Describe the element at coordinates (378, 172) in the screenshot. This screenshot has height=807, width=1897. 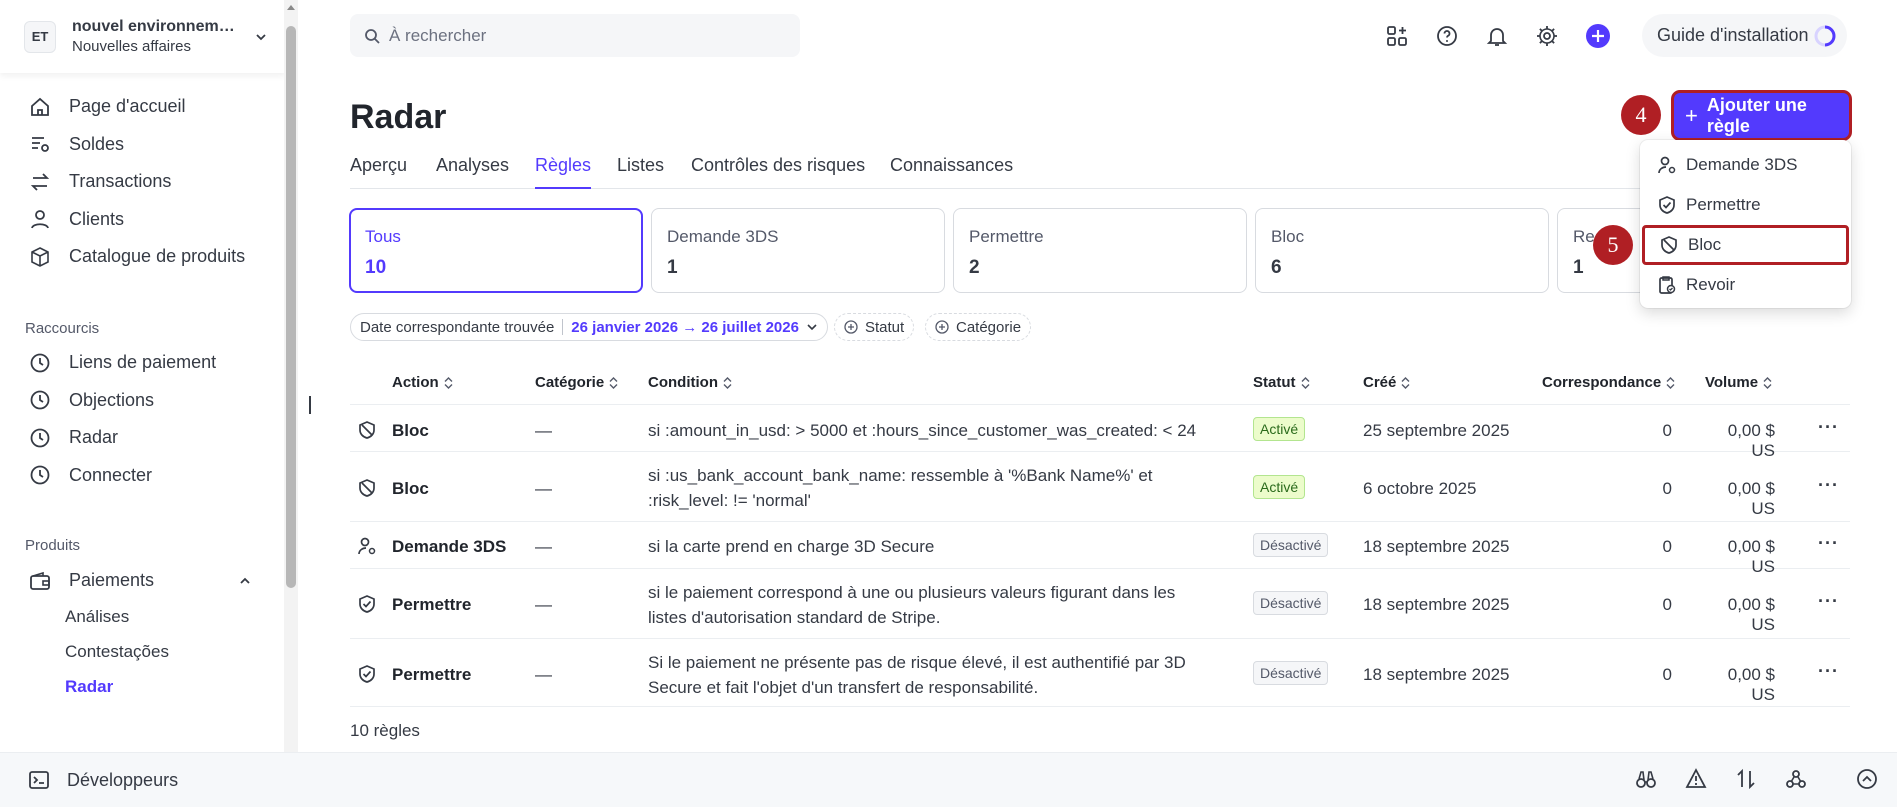
I see `tab-overview: Aperçu` at that location.